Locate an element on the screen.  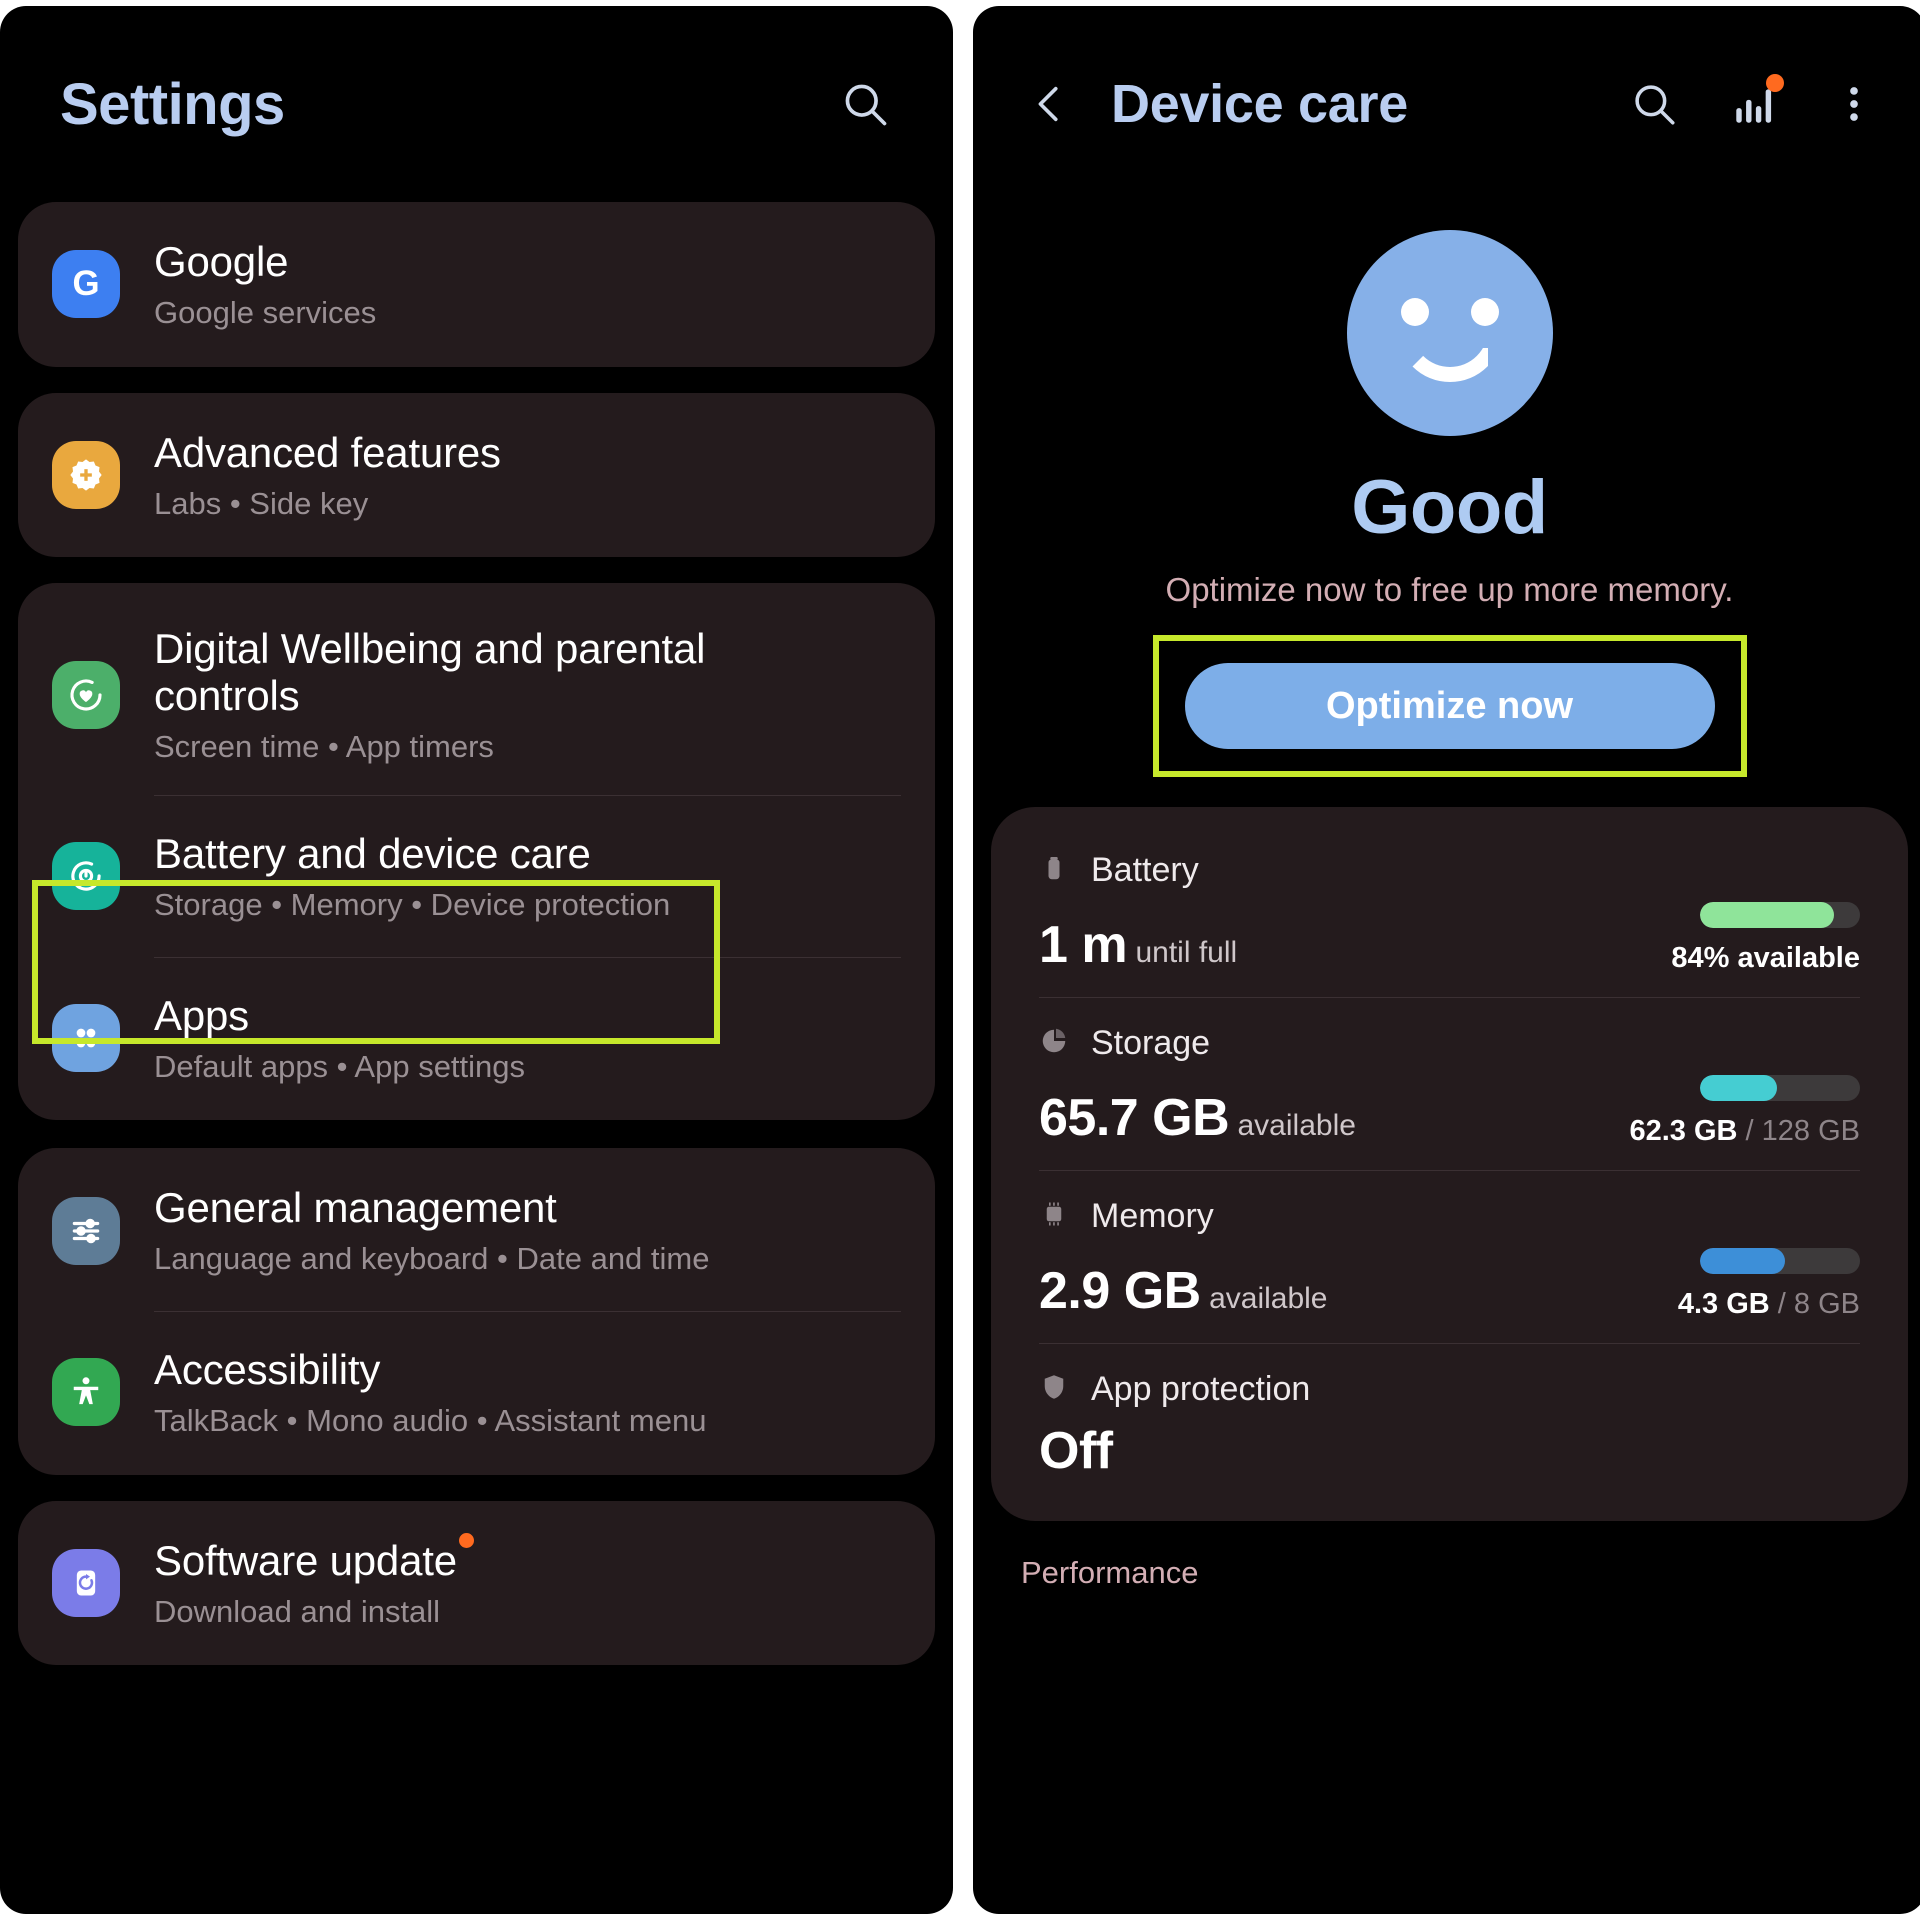
settings-group: Advanced features Labs • Side key is located at coordinates (476, 475).